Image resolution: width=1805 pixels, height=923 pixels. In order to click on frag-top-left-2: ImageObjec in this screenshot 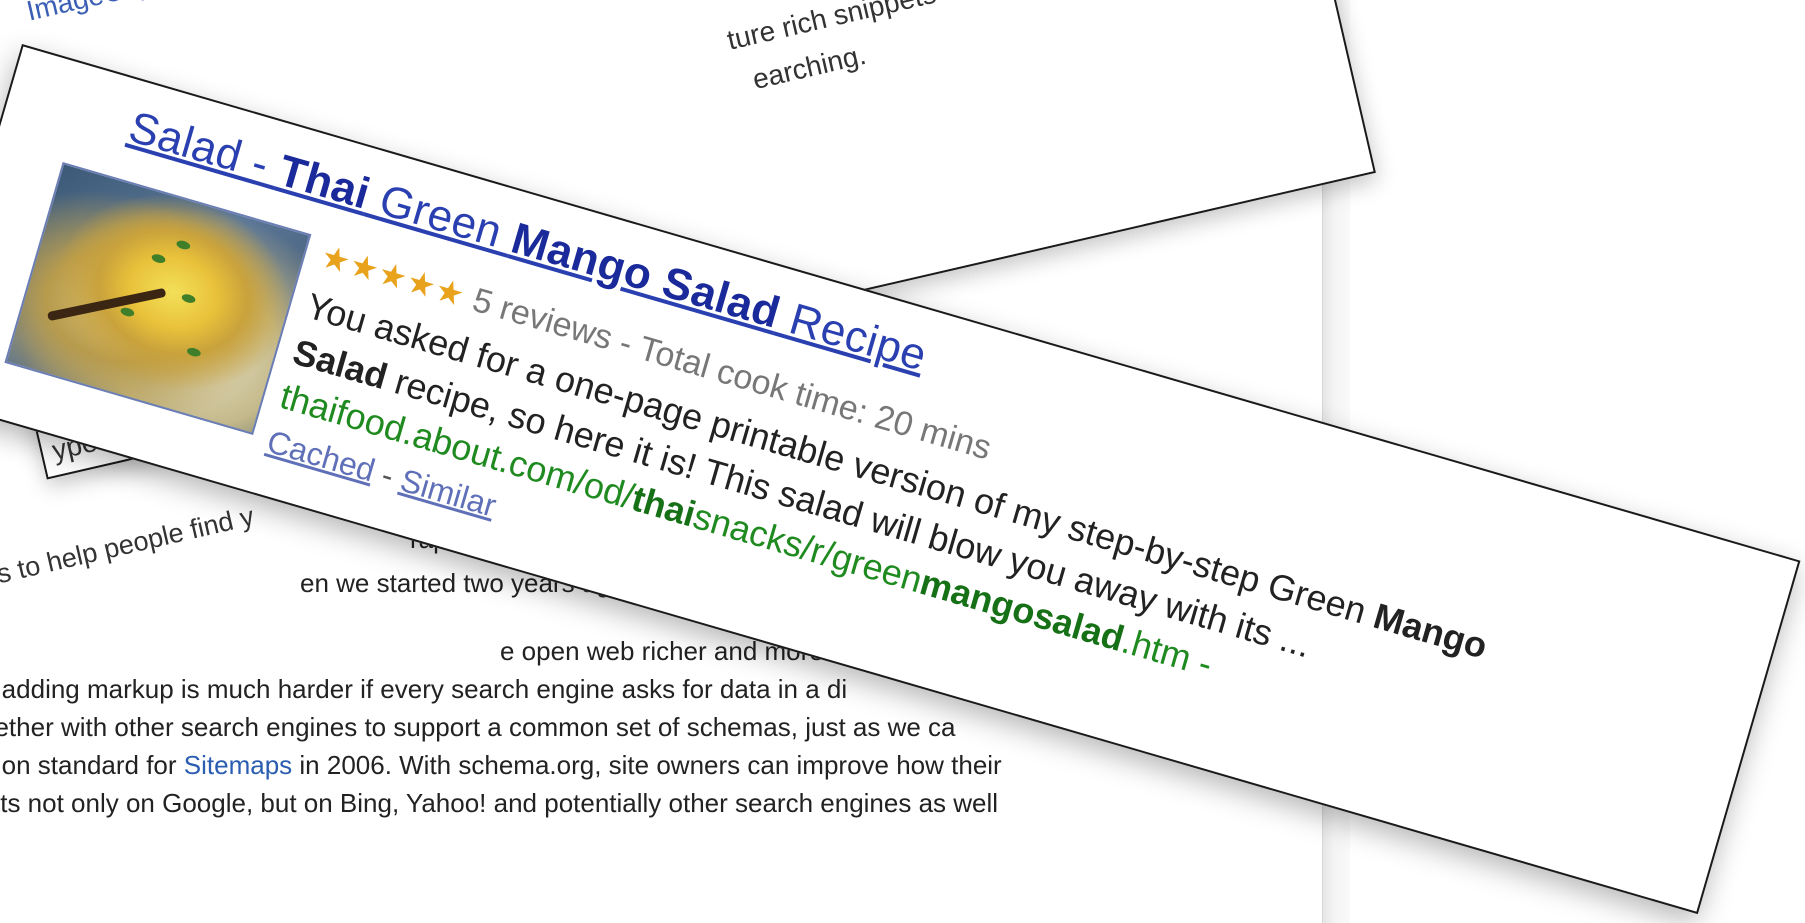, I will do `click(101, 14)`.